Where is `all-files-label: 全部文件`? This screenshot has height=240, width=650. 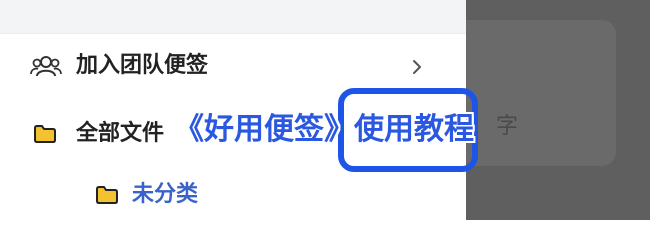
all-files-label: 全部文件 is located at coordinates (120, 133).